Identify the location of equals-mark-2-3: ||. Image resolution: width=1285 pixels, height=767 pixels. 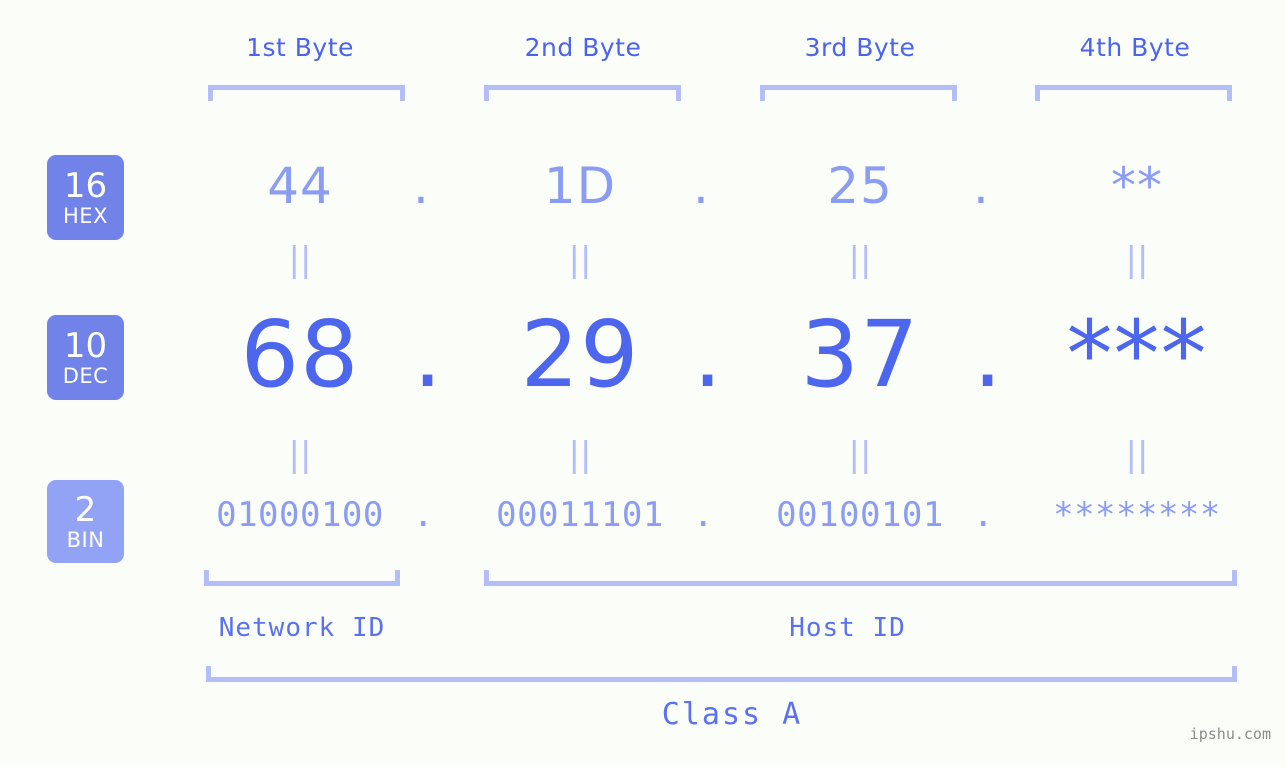
(860, 455).